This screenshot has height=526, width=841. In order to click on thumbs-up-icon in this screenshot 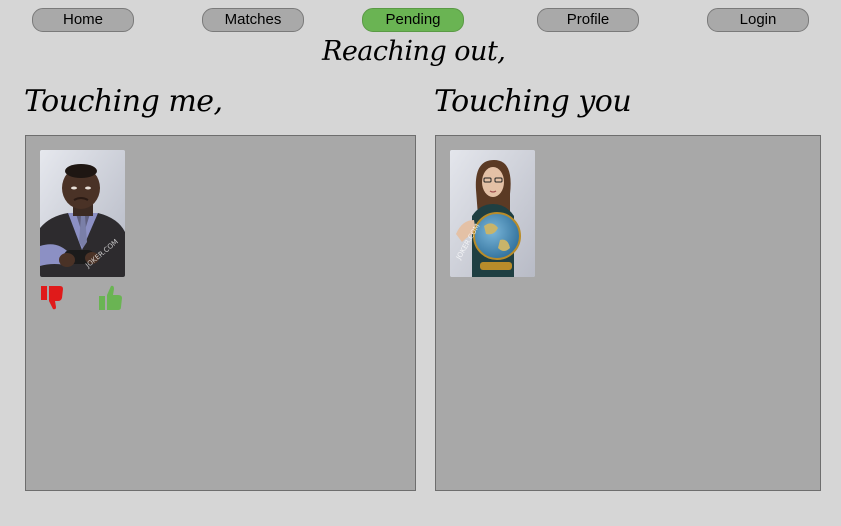, I will do `click(111, 298)`.